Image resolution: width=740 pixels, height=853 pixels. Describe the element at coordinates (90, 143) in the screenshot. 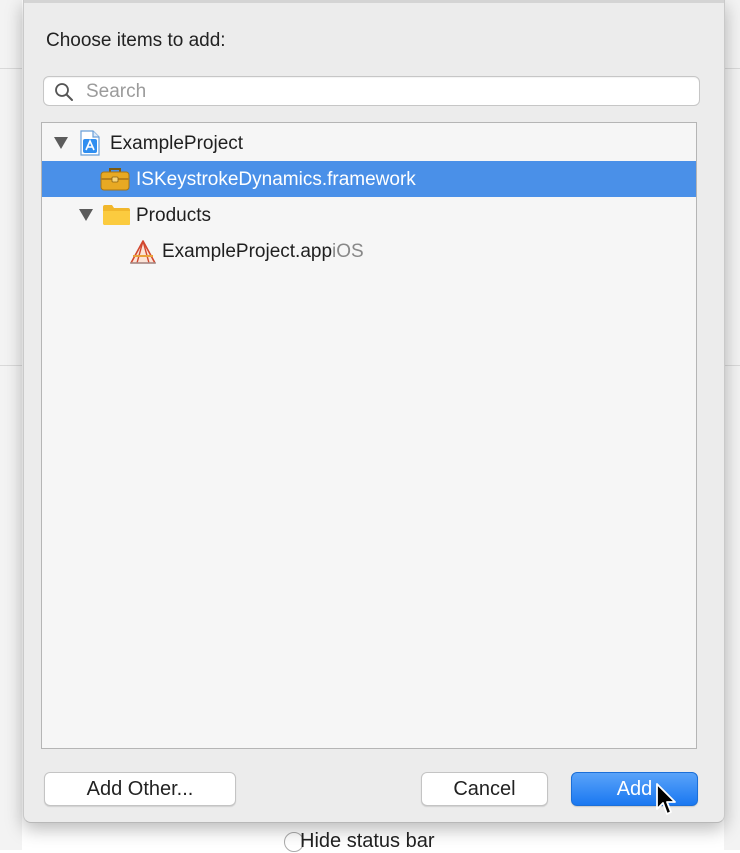

I see `xcode-project-icon` at that location.